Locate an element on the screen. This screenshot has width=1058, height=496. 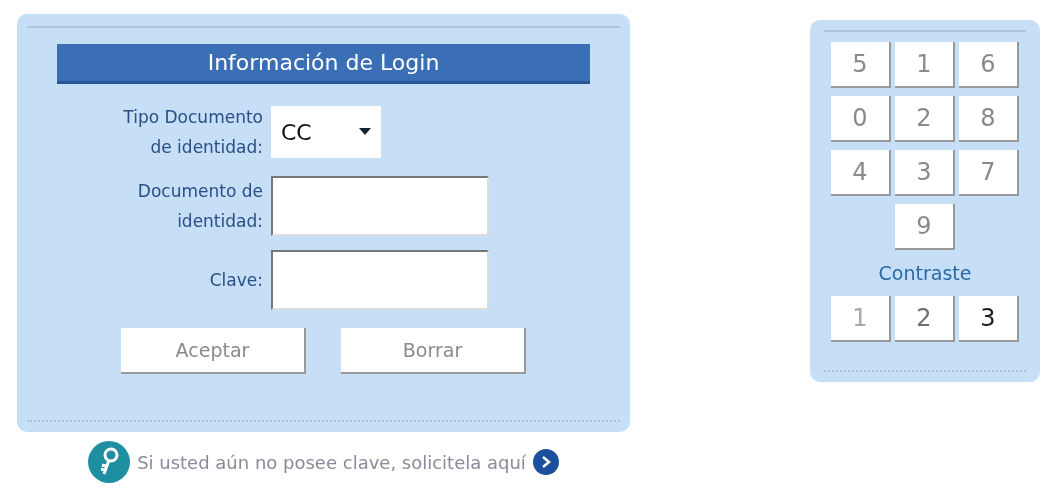
contrast-button: 3 is located at coordinates (989, 319).